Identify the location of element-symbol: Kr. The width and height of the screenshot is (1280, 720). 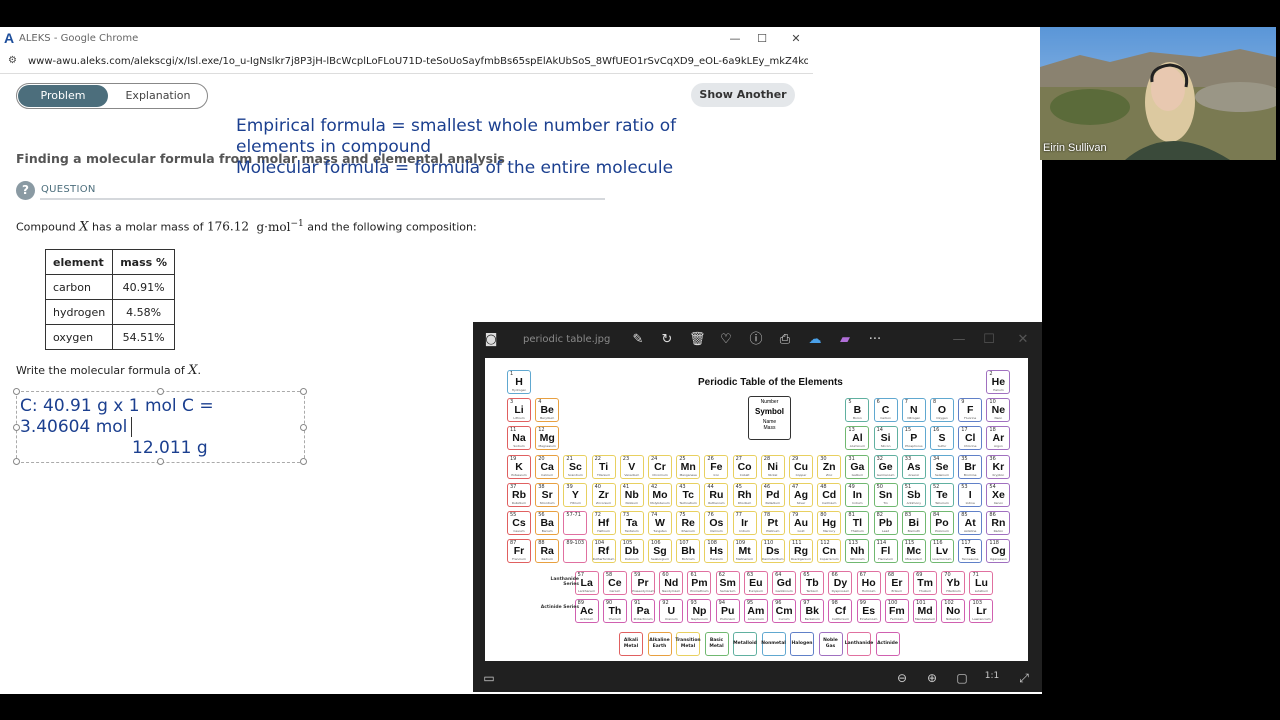
(998, 466).